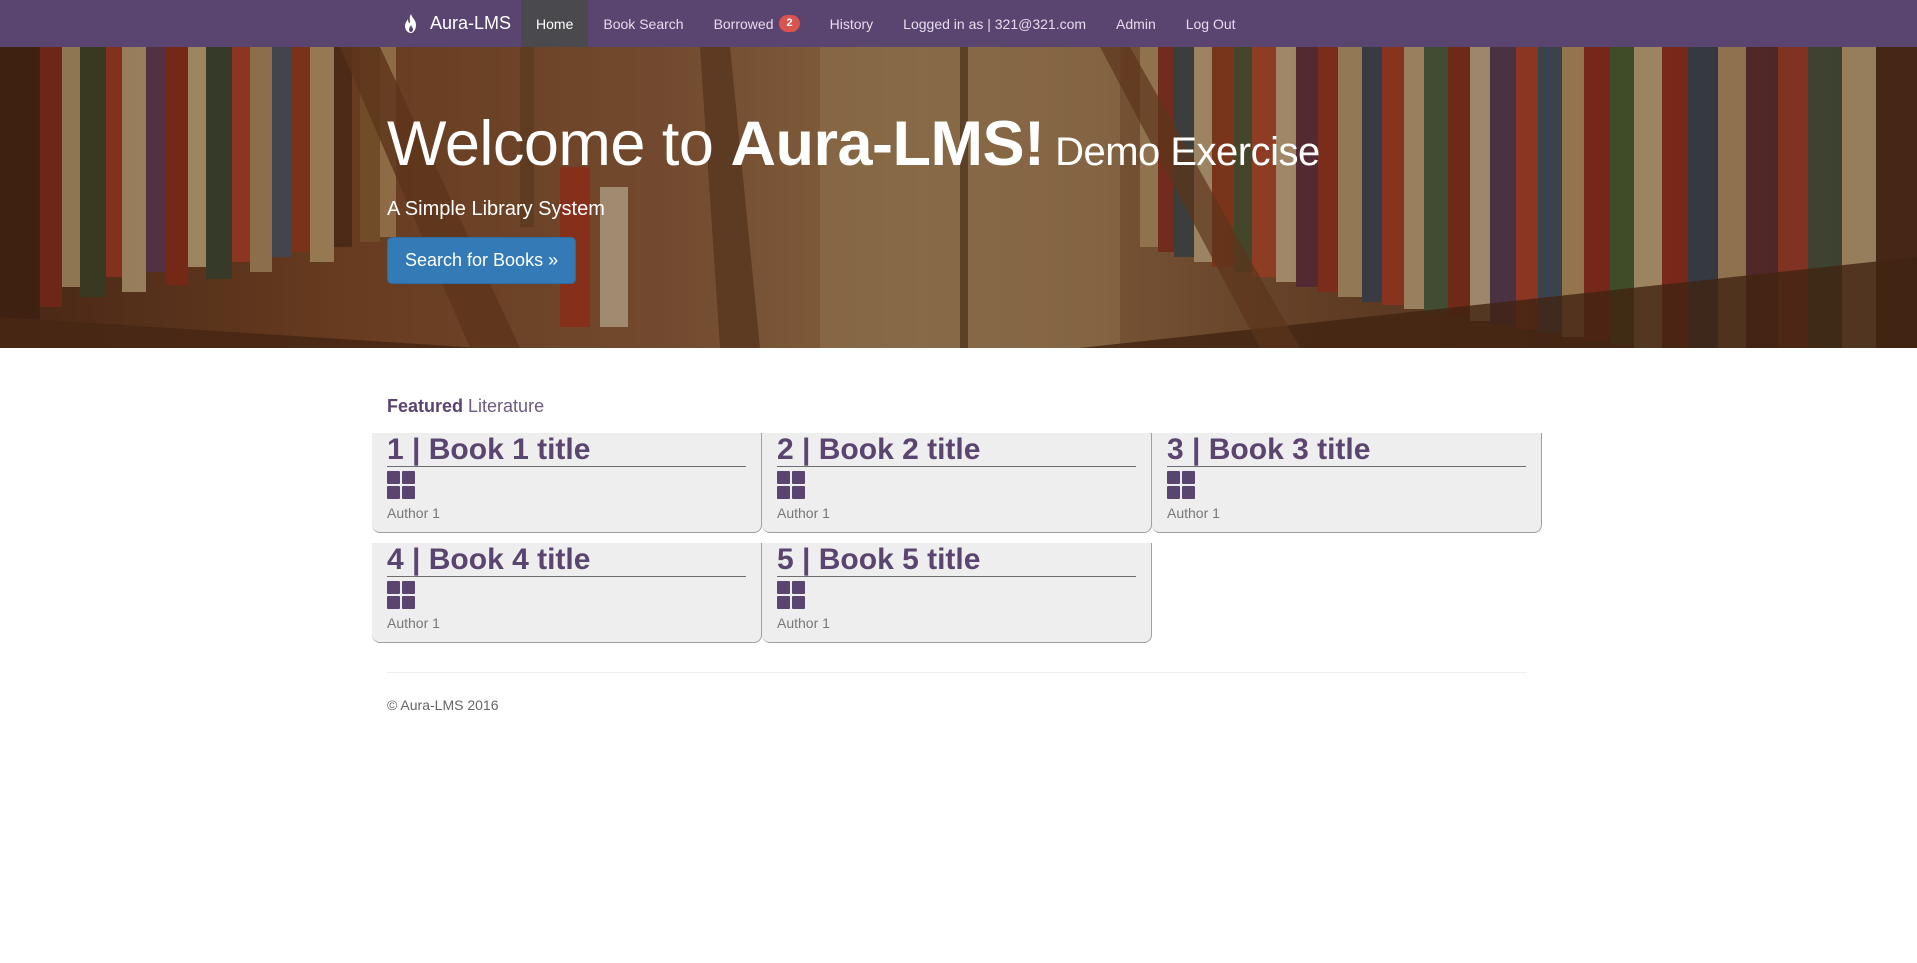  I want to click on nav-logout: Log Out, so click(1211, 23).